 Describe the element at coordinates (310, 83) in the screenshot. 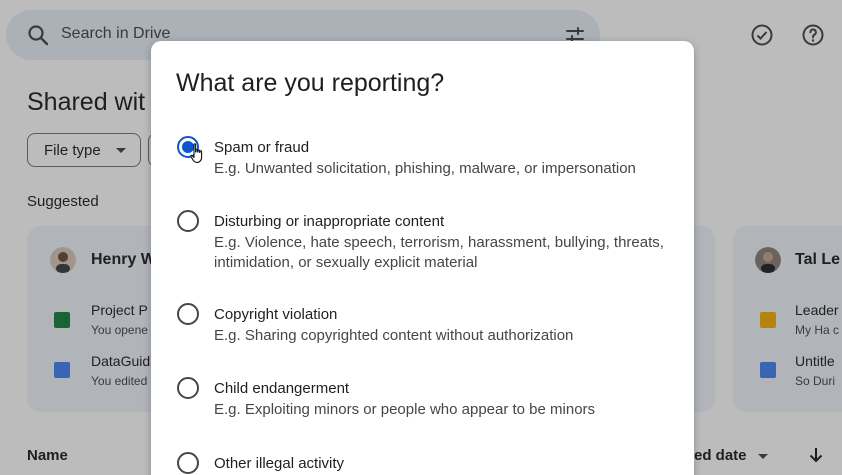

I see `dialog-title: What are you reporting?` at that location.